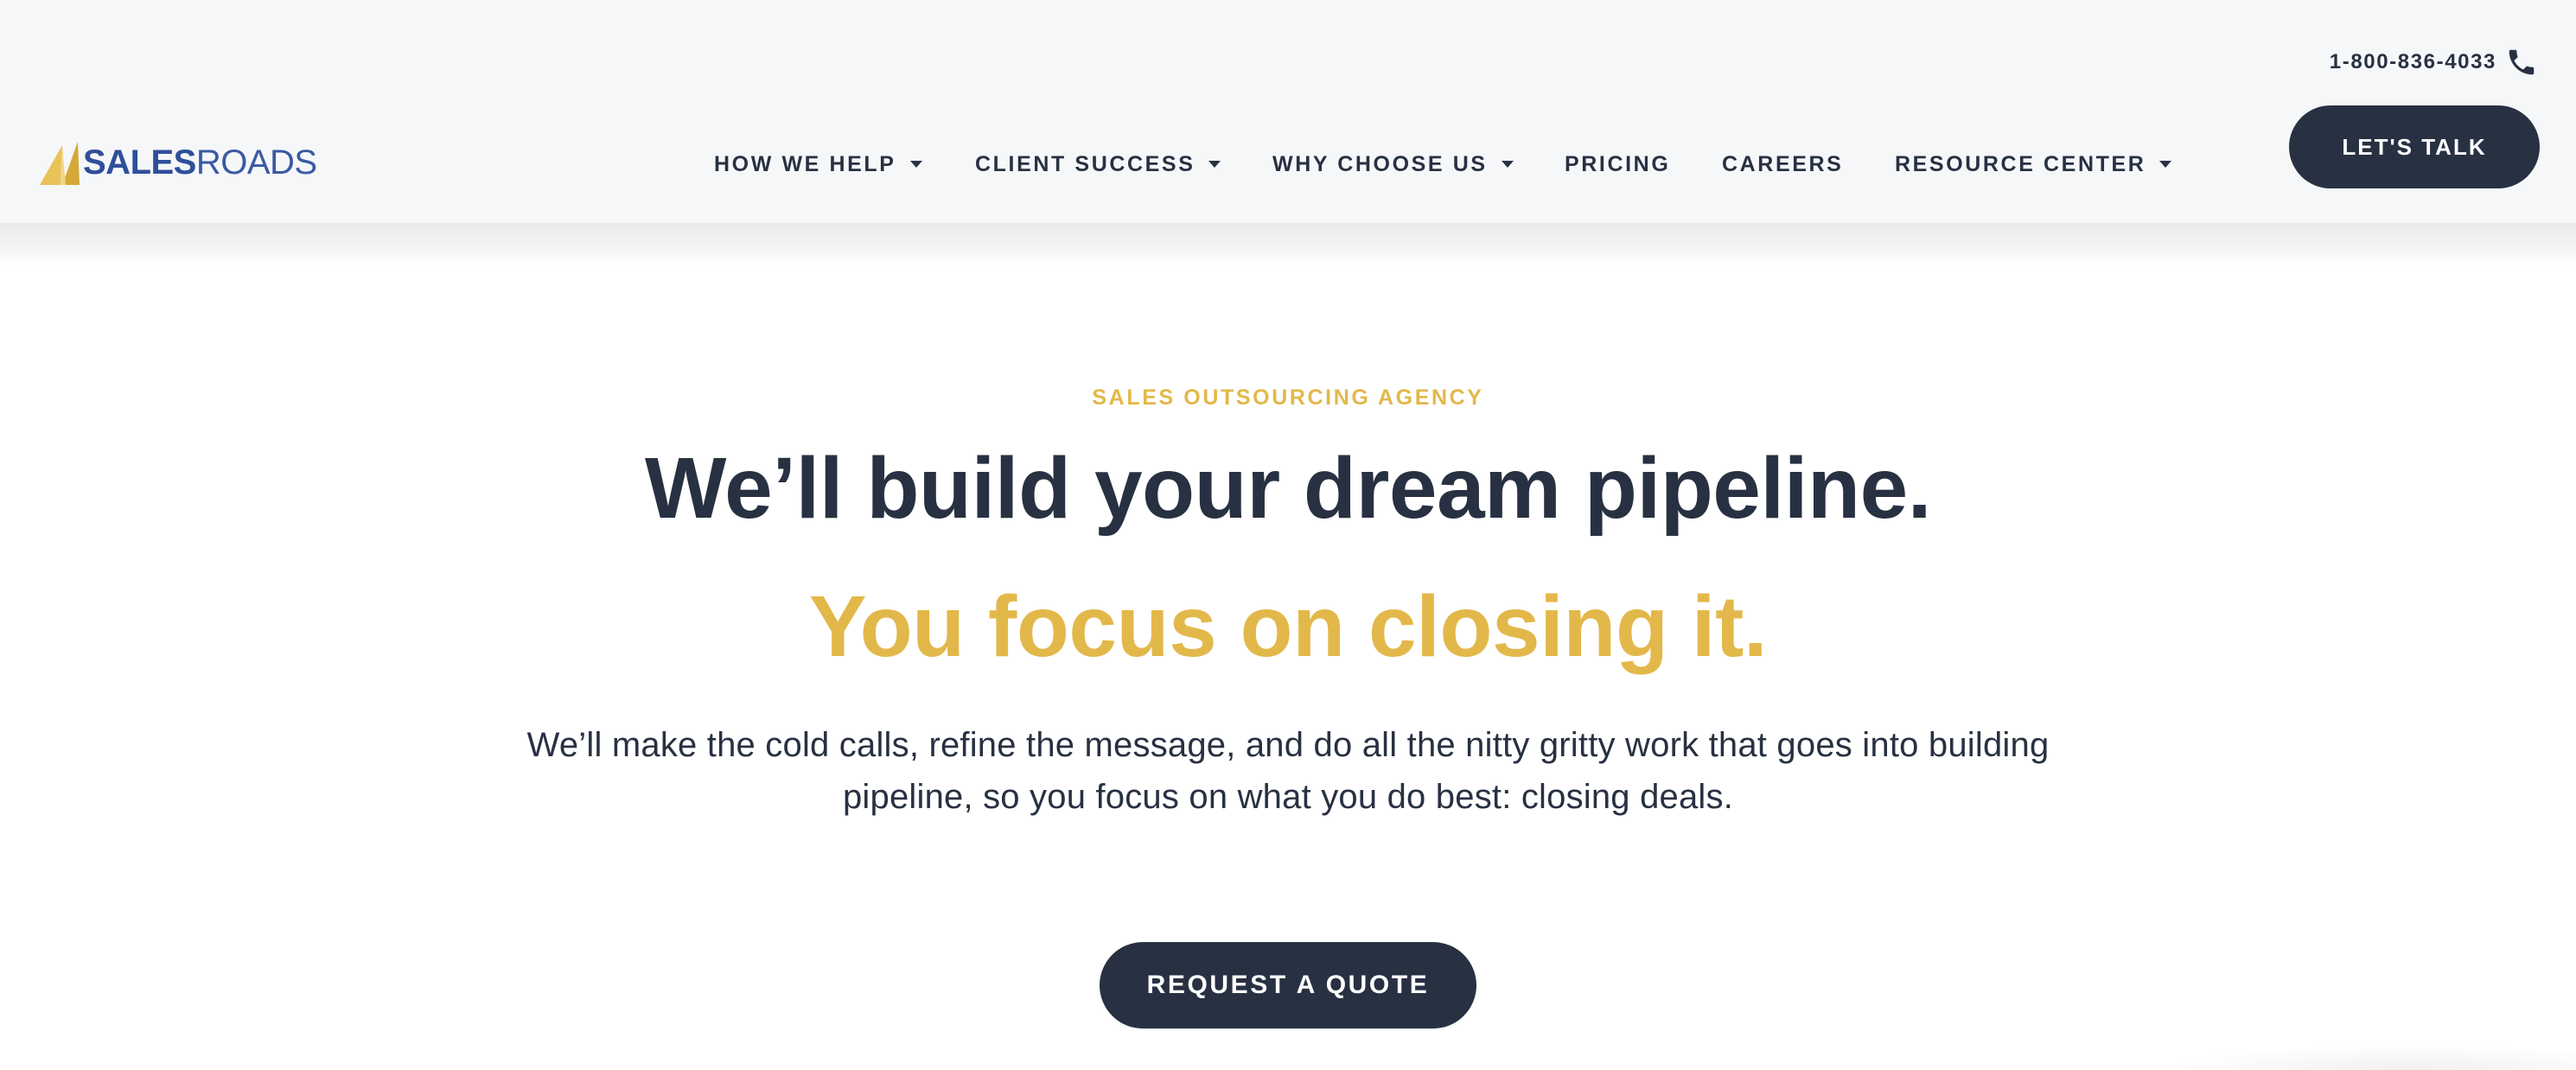  Describe the element at coordinates (805, 163) in the screenshot. I see `nav-label: HOW WE HELP` at that location.